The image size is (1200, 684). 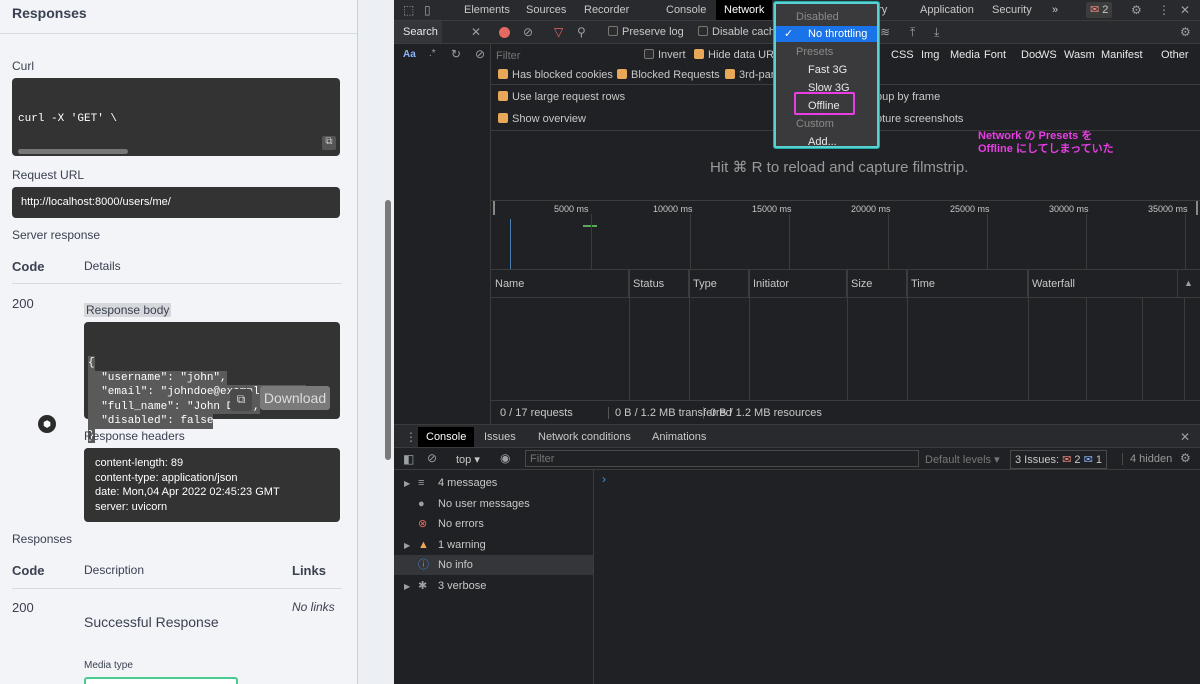 What do you see at coordinates (388, 330) in the screenshot?
I see `scrollbar` at bounding box center [388, 330].